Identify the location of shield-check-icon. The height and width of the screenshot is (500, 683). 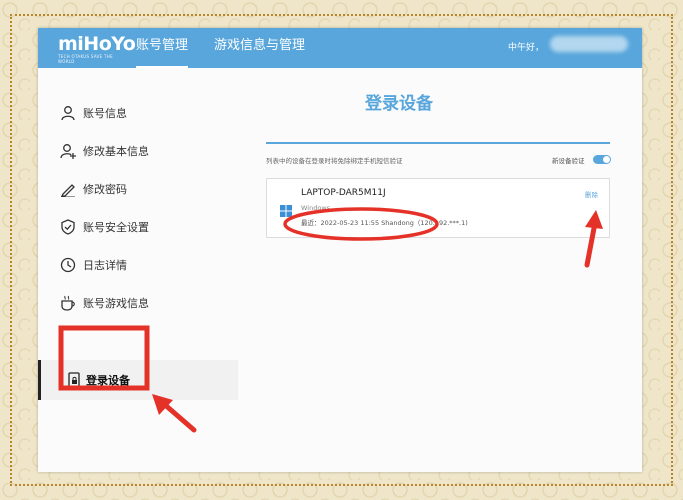
(68, 227).